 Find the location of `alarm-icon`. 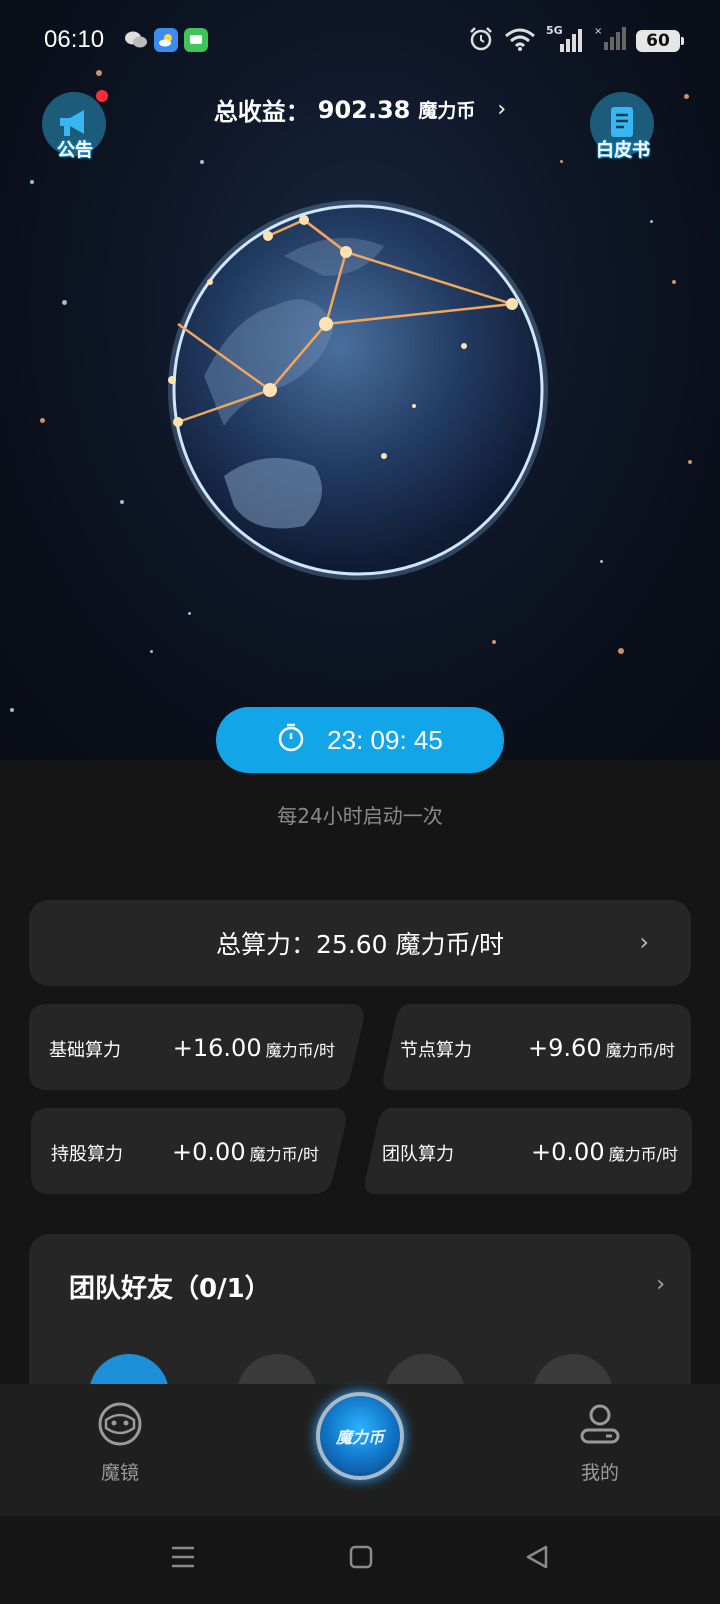

alarm-icon is located at coordinates (481, 41).